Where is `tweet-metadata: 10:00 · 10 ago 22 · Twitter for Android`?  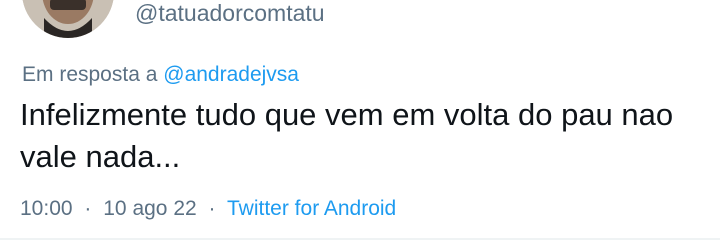 tweet-metadata: 10:00 · 10 ago 22 · Twitter for Android is located at coordinates (208, 209).